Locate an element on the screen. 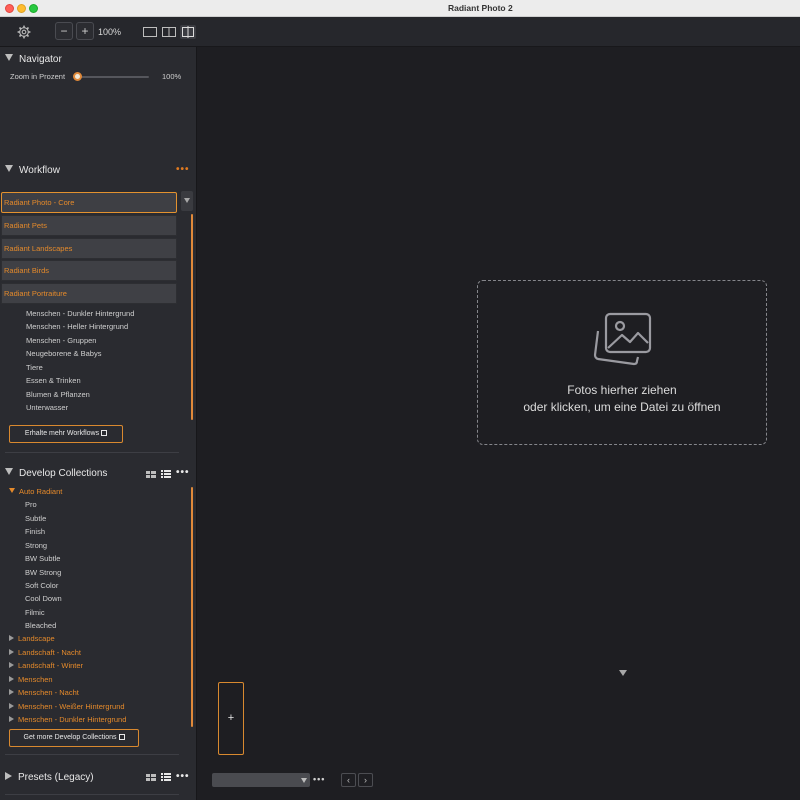 Image resolution: width=800 pixels, height=800 pixels. navigator-title: Navigator is located at coordinates (40, 59).